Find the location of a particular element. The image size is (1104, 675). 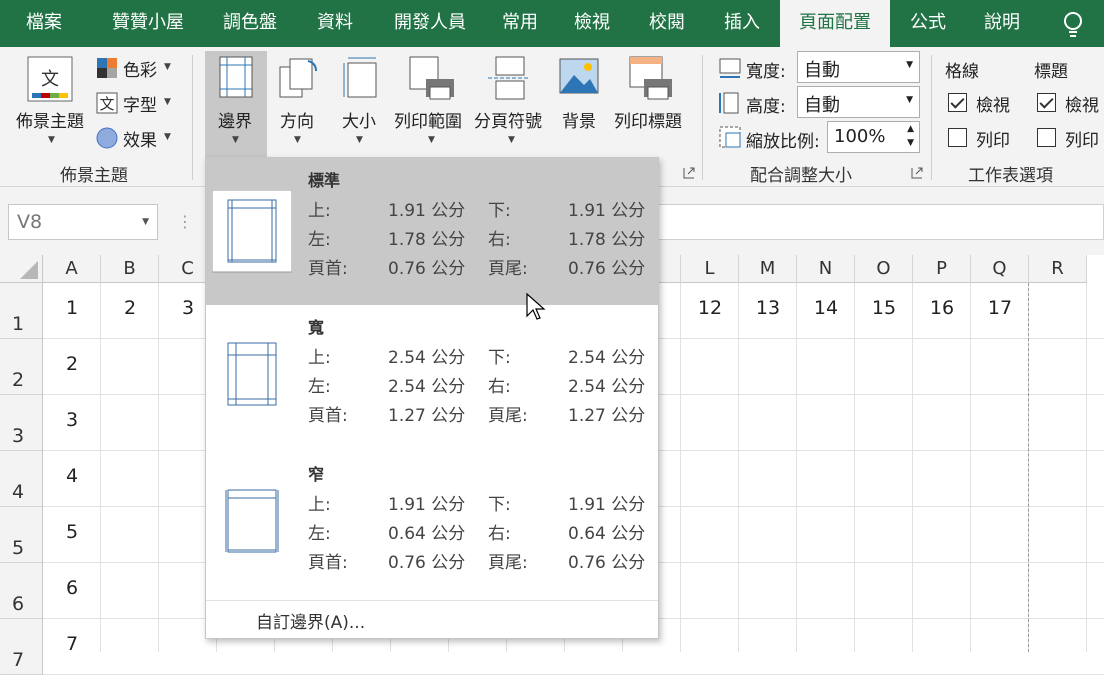

tab-file: 檔案 is located at coordinates (44, 23).